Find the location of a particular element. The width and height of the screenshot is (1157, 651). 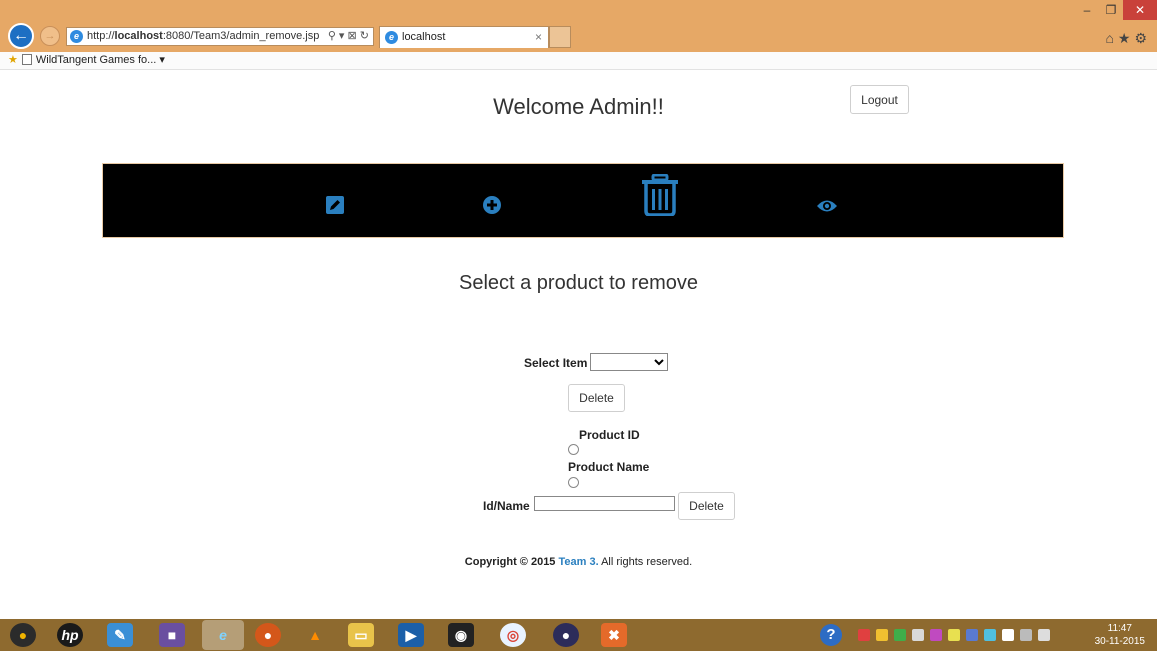

chrome-icon: ◎ is located at coordinates (513, 635).